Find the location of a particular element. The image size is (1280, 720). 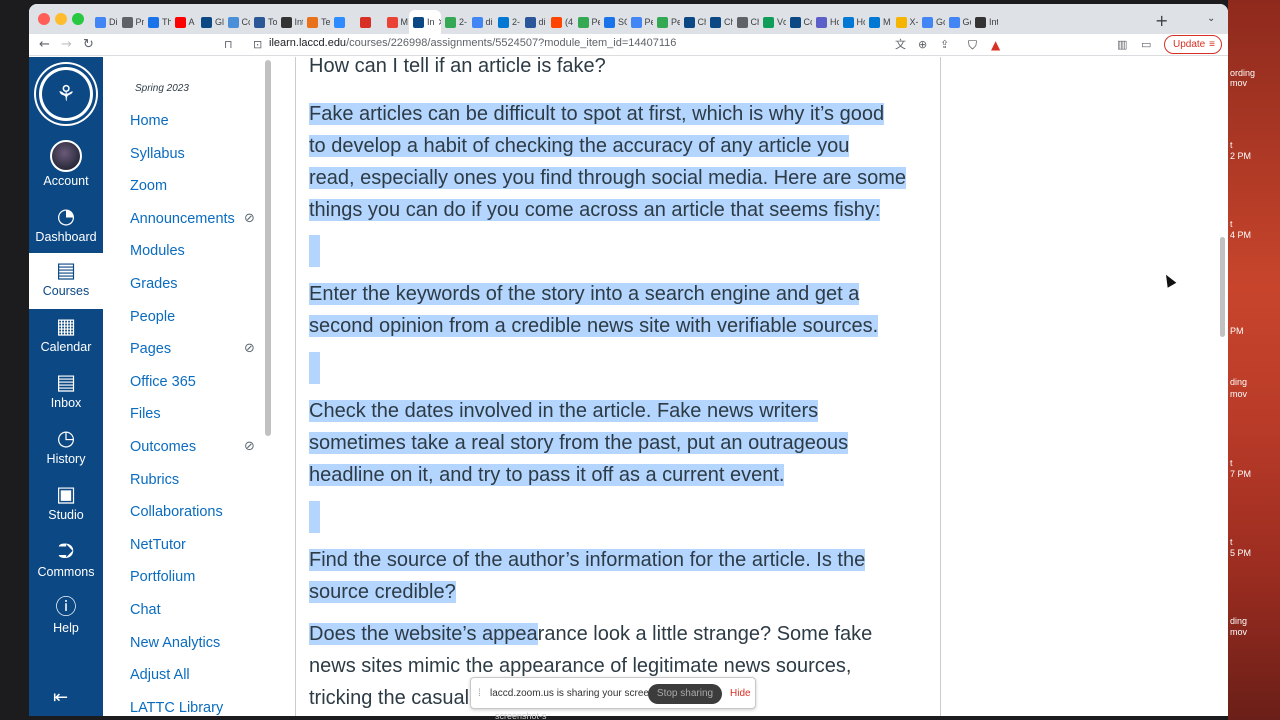

maximize-window-icon is located at coordinates (78, 19).